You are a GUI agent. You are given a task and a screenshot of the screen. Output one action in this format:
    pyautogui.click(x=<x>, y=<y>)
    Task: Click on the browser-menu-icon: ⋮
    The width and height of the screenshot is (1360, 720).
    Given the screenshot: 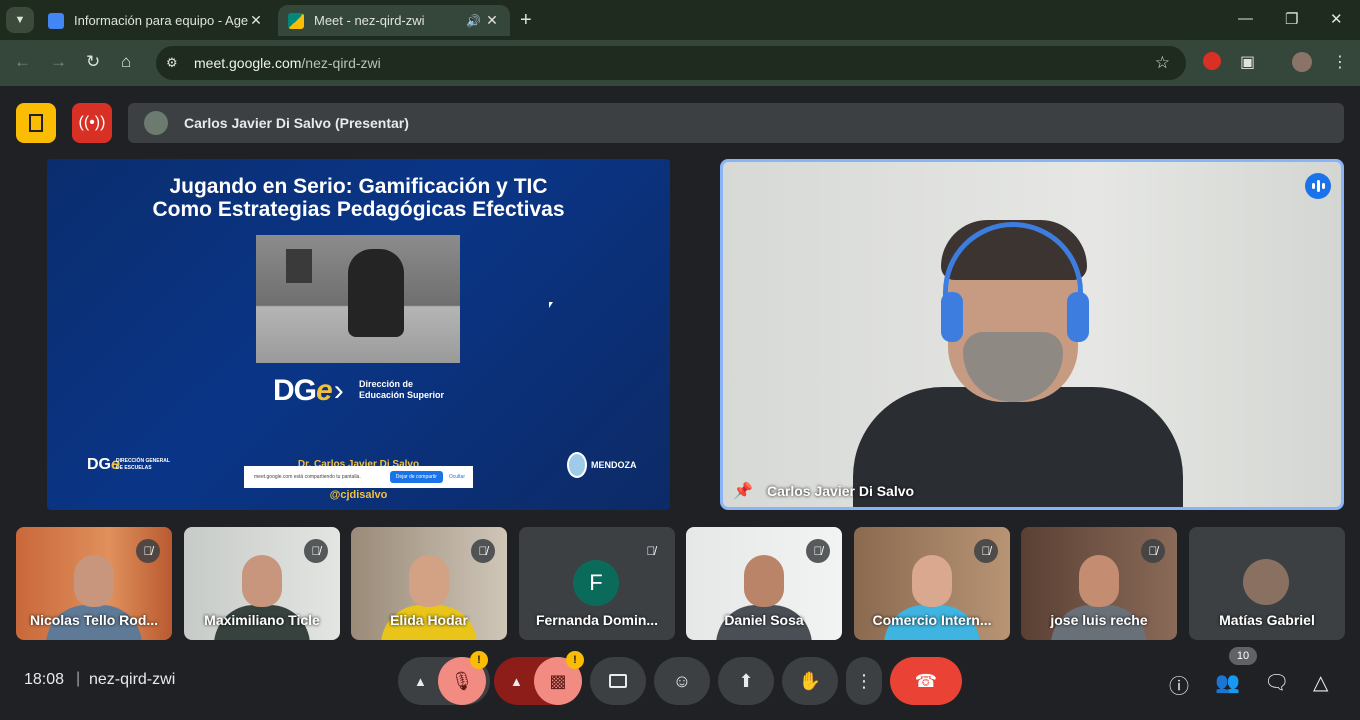 What is the action you would take?
    pyautogui.click(x=1340, y=62)
    